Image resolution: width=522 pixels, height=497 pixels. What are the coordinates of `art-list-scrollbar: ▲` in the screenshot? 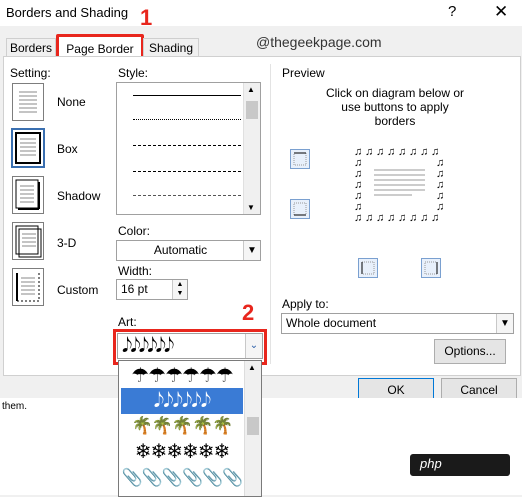 It's located at (252, 428).